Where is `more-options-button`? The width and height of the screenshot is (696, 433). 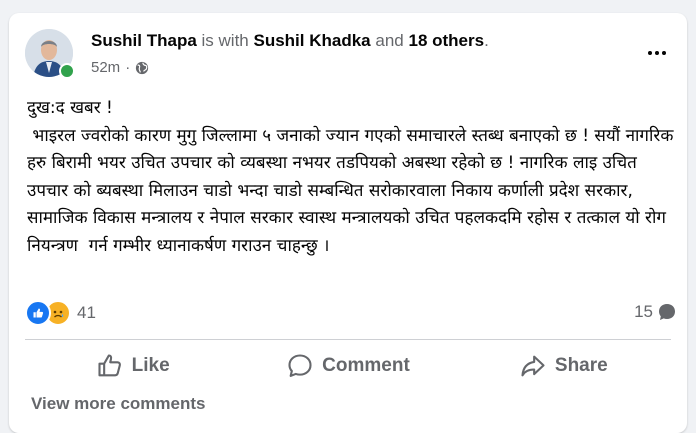 more-options-button is located at coordinates (657, 53).